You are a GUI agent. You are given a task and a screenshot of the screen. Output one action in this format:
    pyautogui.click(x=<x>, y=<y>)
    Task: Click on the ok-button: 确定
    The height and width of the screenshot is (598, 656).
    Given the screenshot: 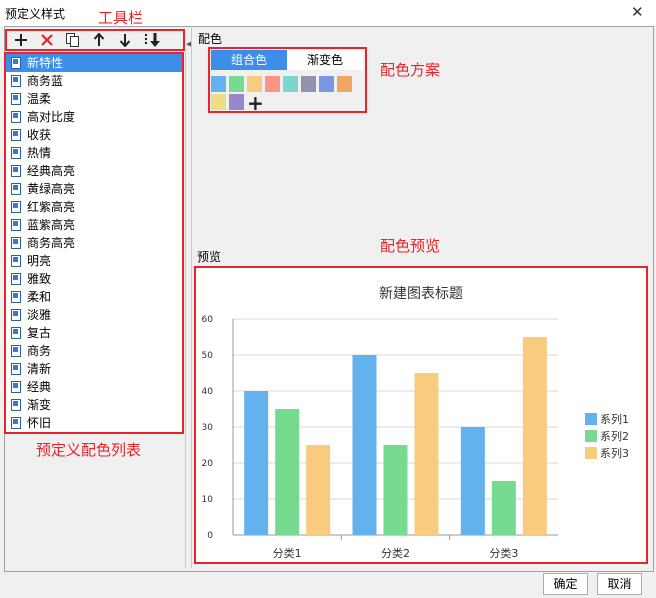 What is the action you would take?
    pyautogui.click(x=565, y=584)
    